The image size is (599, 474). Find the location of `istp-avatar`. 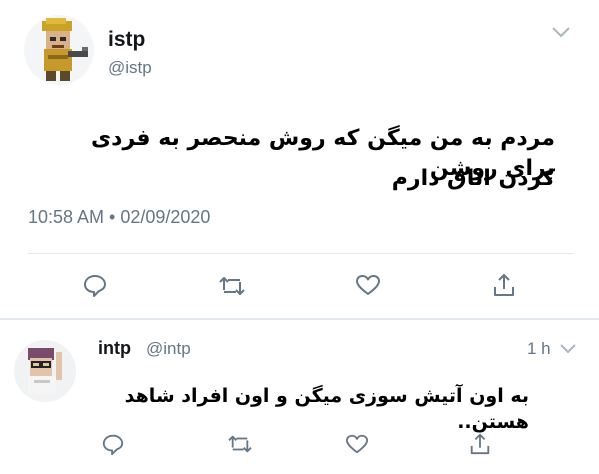

istp-avatar is located at coordinates (59, 50).